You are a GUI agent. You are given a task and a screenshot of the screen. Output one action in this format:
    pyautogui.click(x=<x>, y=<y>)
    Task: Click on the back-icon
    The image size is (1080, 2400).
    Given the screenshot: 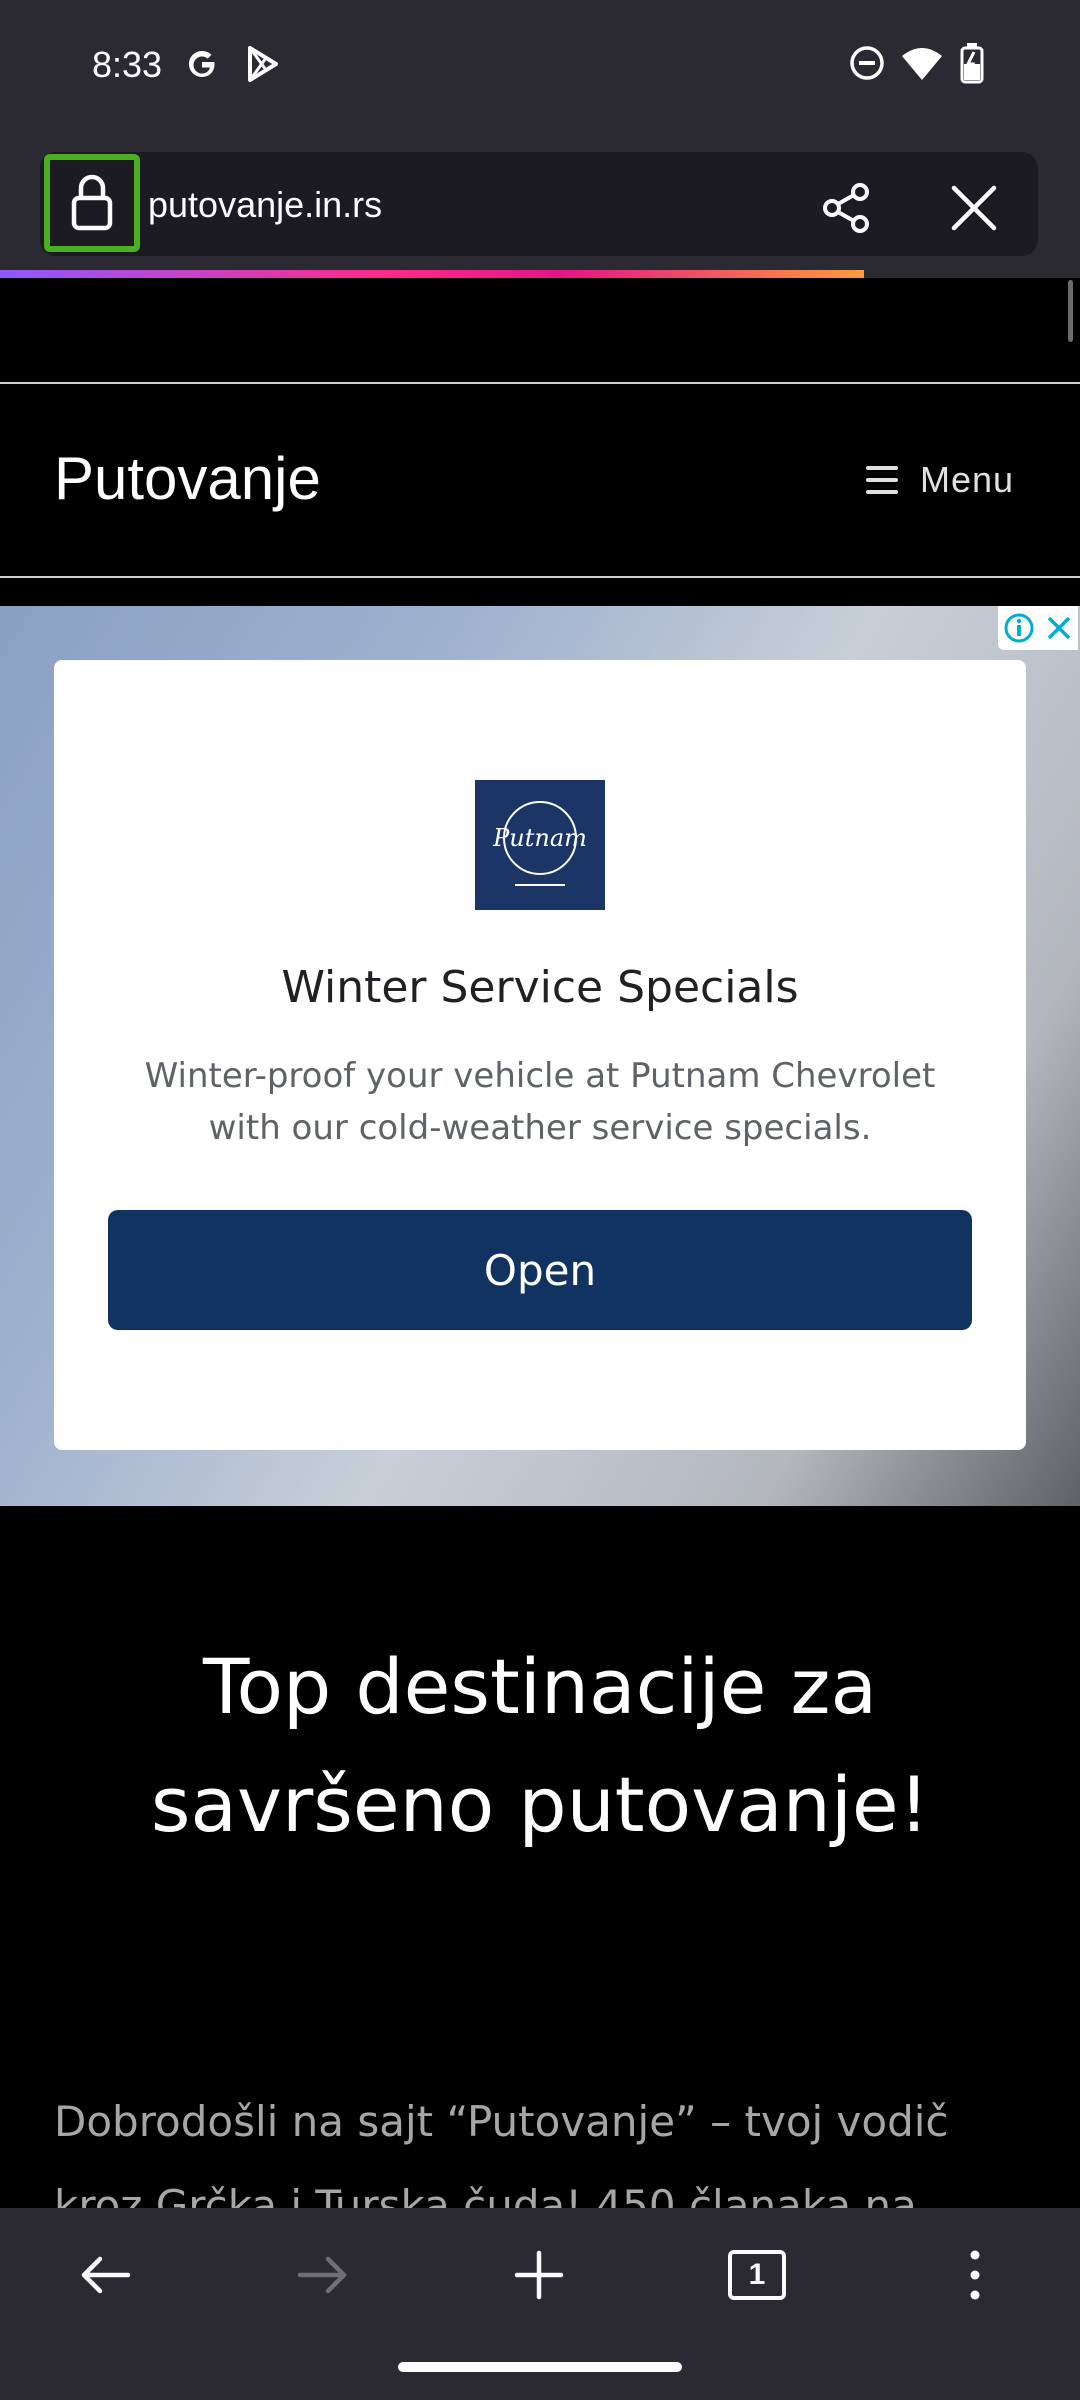 What is the action you would take?
    pyautogui.click(x=106, y=2275)
    